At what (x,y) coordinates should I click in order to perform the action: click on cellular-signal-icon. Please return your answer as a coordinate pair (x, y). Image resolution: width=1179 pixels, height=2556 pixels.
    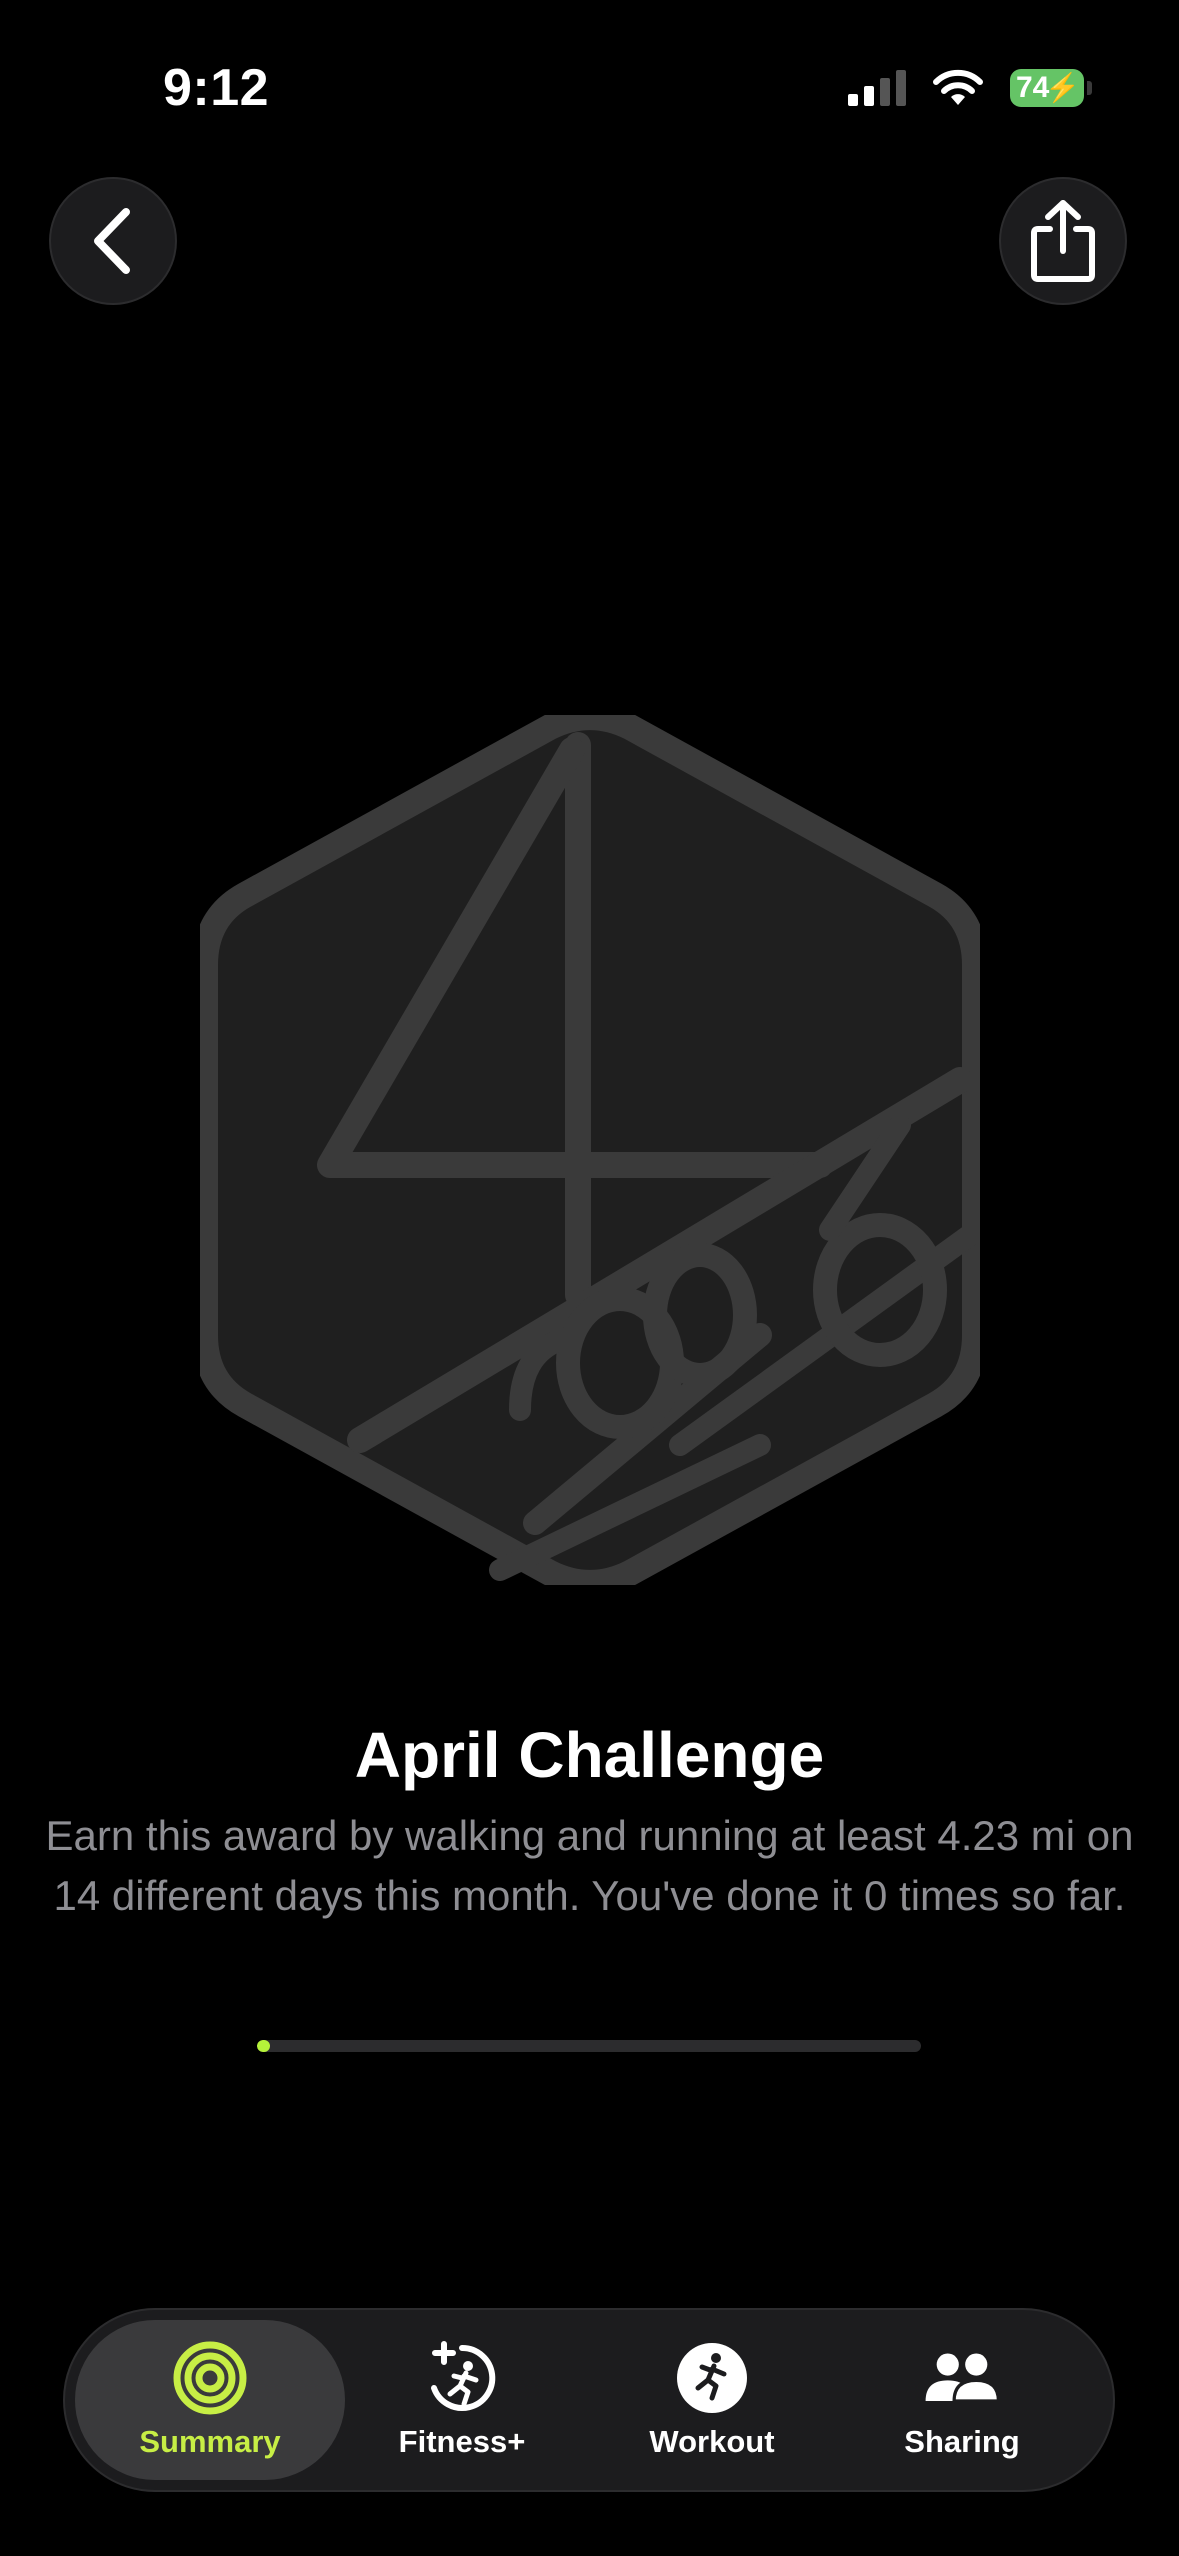
    Looking at the image, I should click on (877, 88).